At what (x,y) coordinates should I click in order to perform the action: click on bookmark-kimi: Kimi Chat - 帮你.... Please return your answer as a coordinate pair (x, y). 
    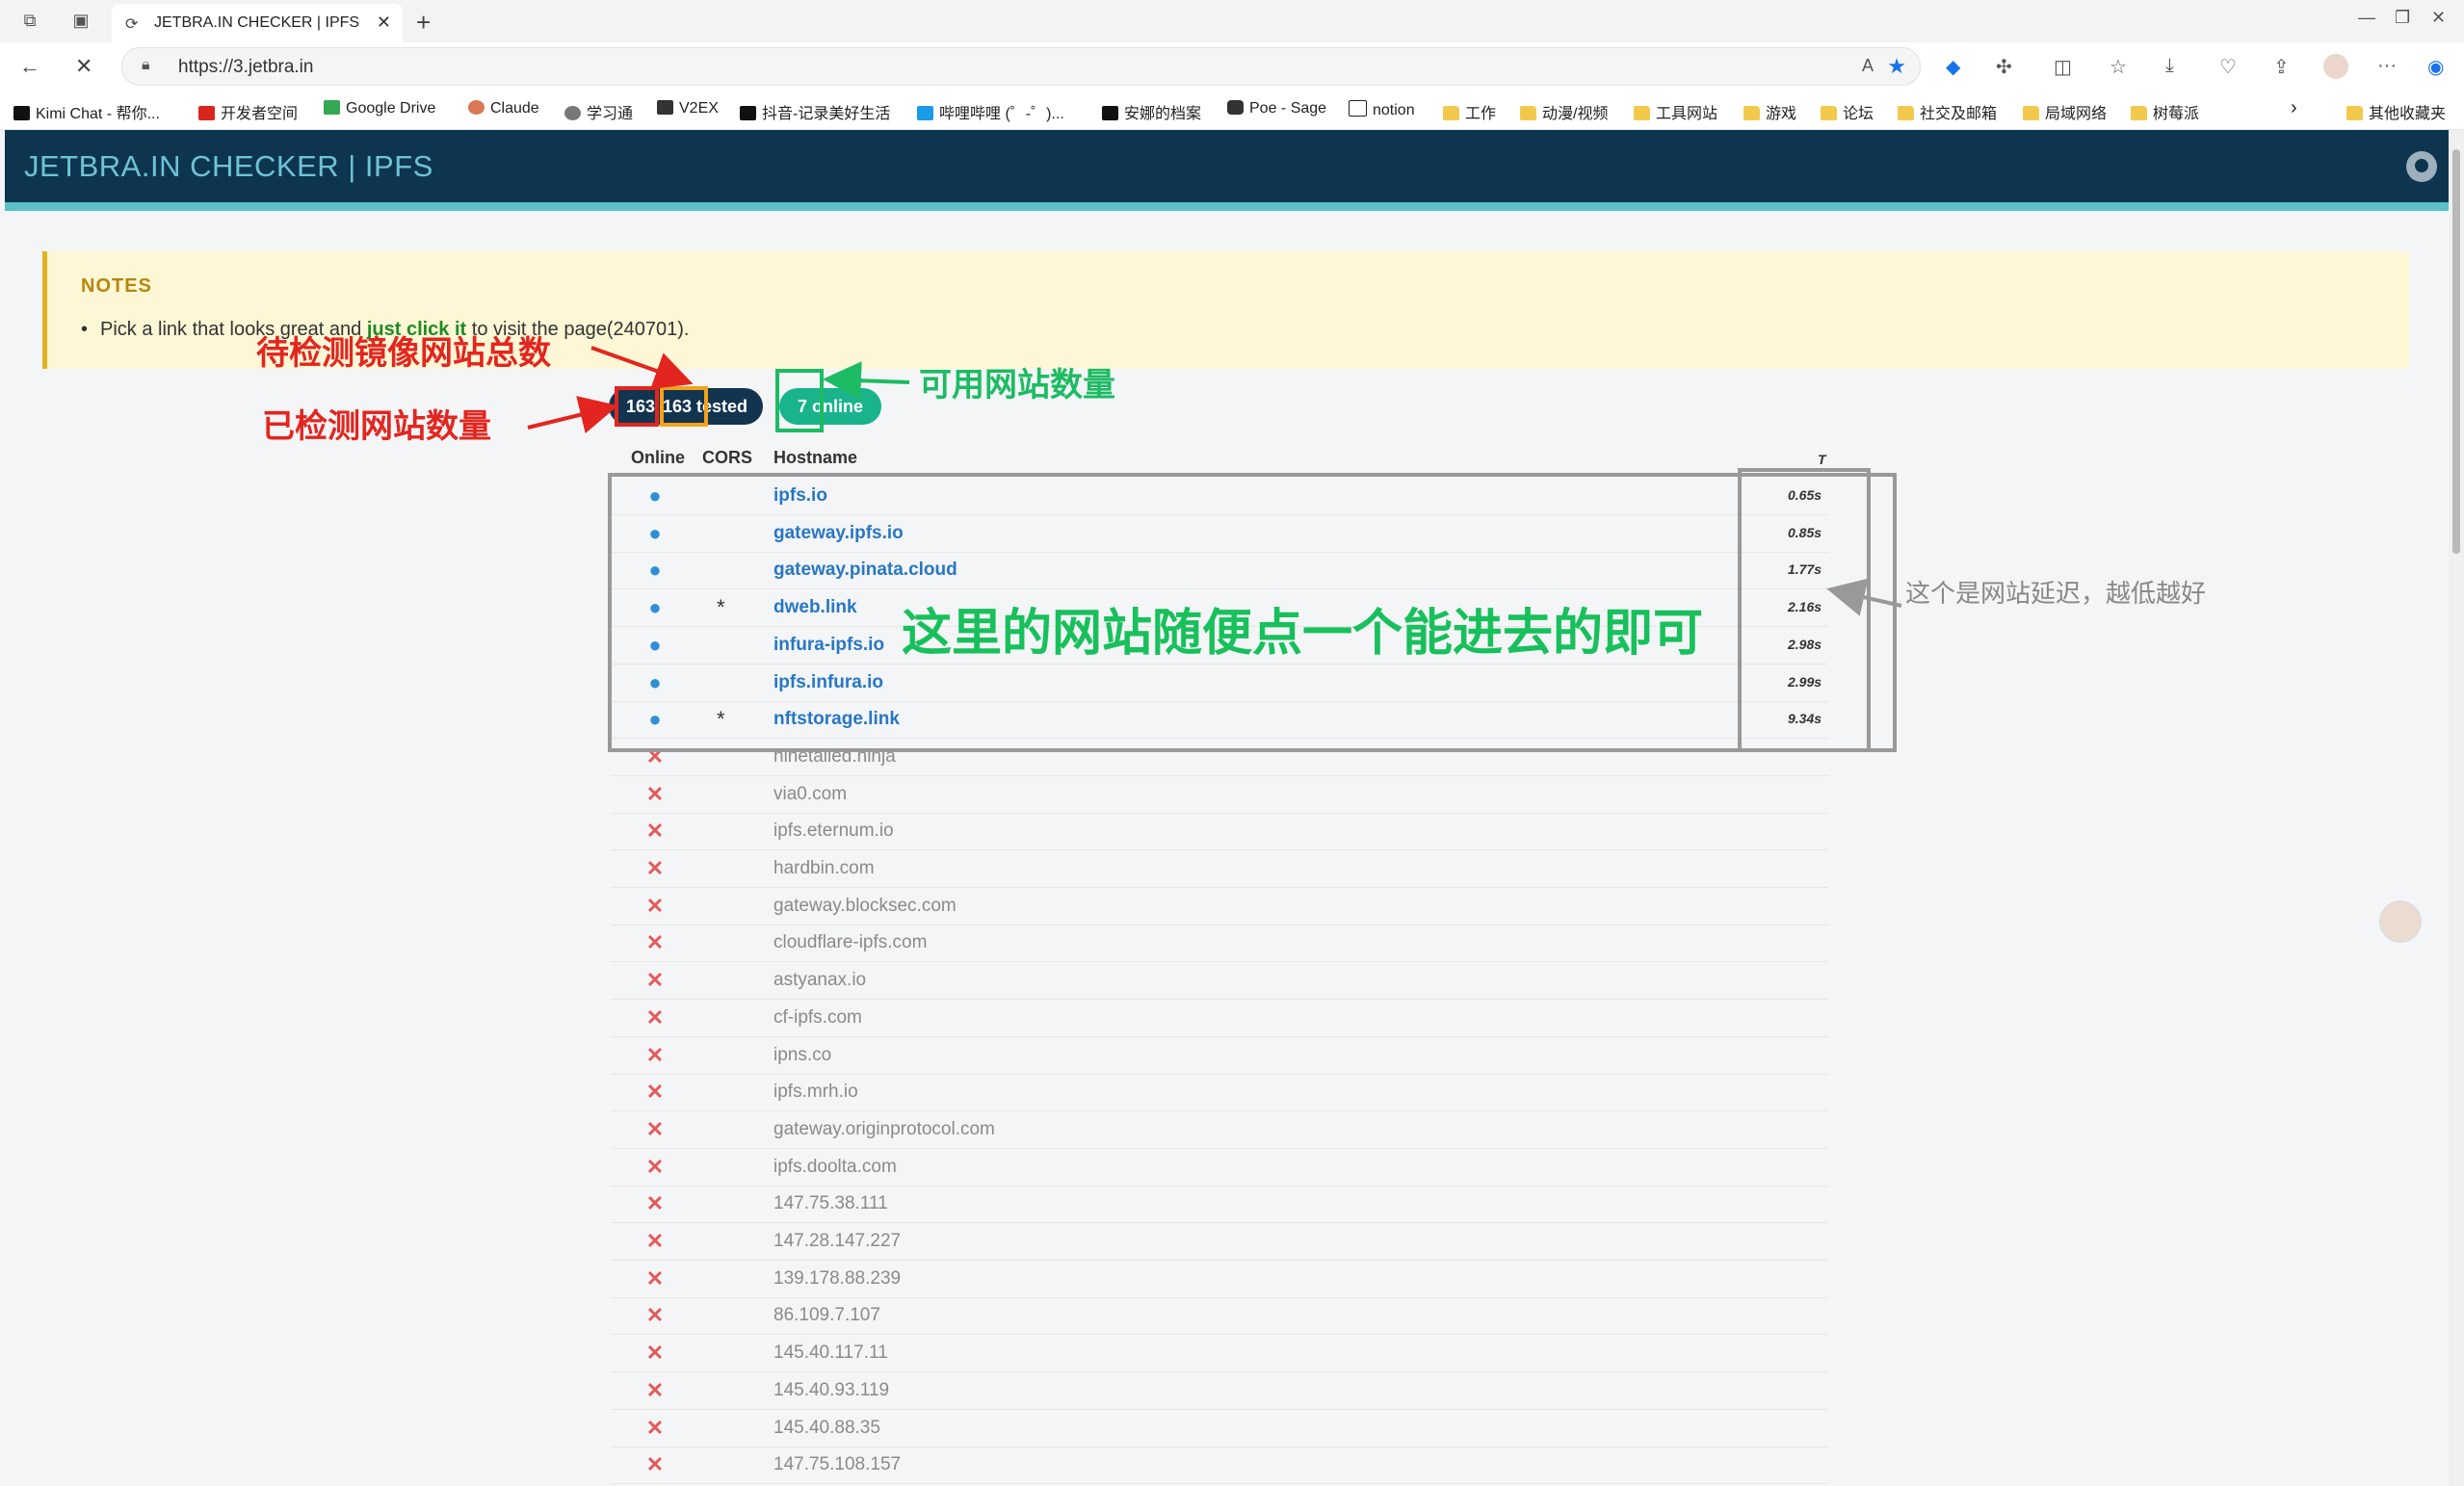
    Looking at the image, I should click on (87, 111).